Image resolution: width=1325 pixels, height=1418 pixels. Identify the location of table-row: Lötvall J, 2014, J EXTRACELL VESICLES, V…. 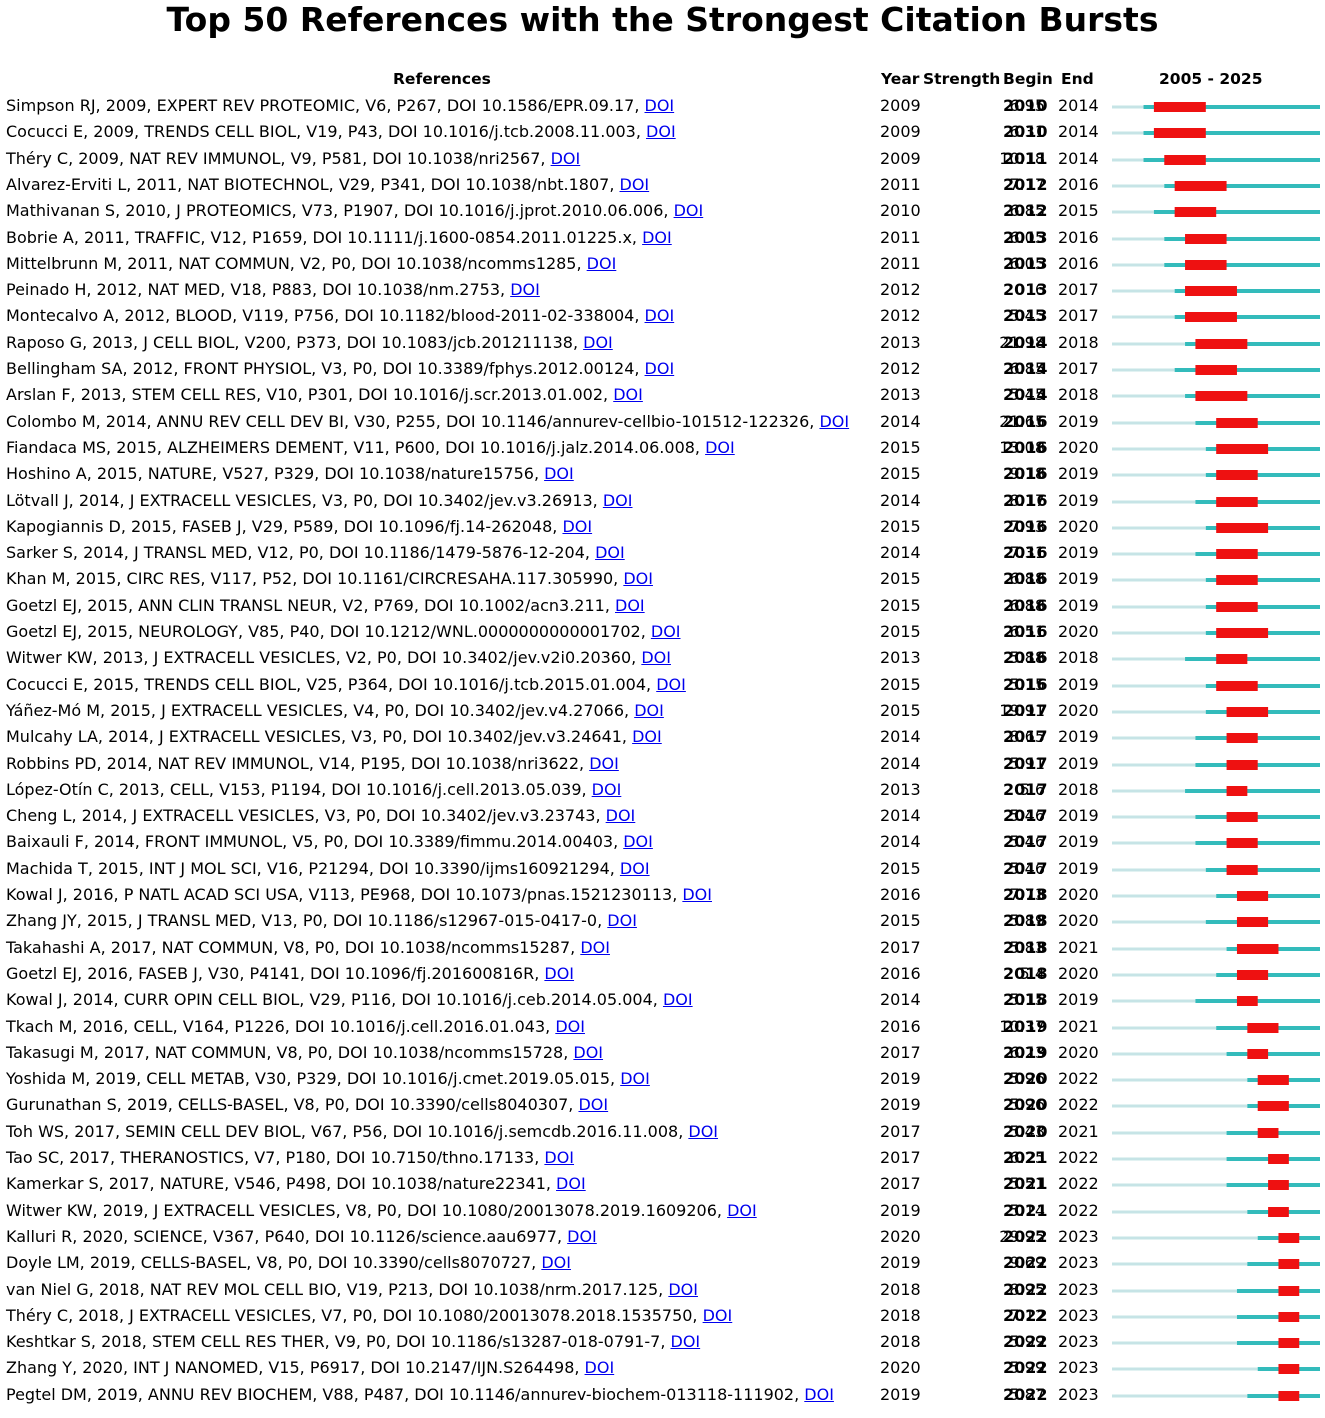
(662, 501).